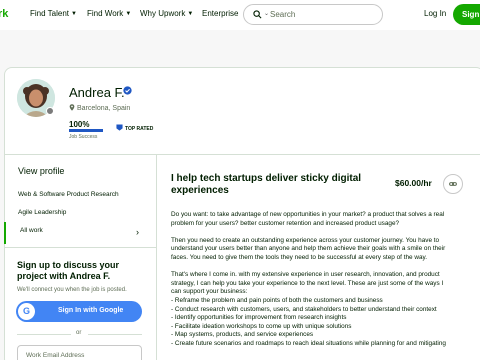 This screenshot has width=480, height=360. I want to click on search-box: ⌄, so click(313, 14).